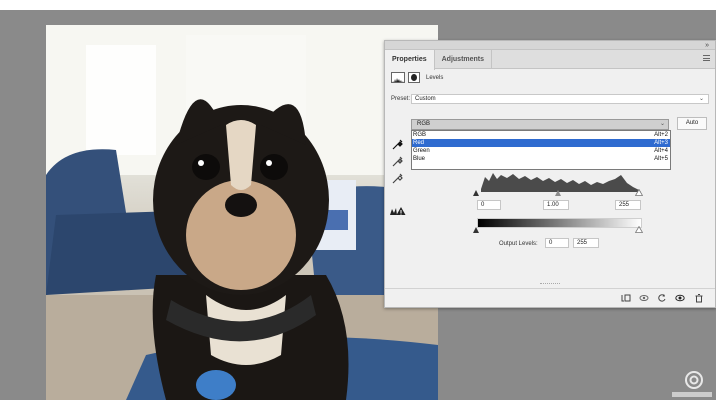  Describe the element at coordinates (476, 193) in the screenshot. I see `input-black-slider` at that location.